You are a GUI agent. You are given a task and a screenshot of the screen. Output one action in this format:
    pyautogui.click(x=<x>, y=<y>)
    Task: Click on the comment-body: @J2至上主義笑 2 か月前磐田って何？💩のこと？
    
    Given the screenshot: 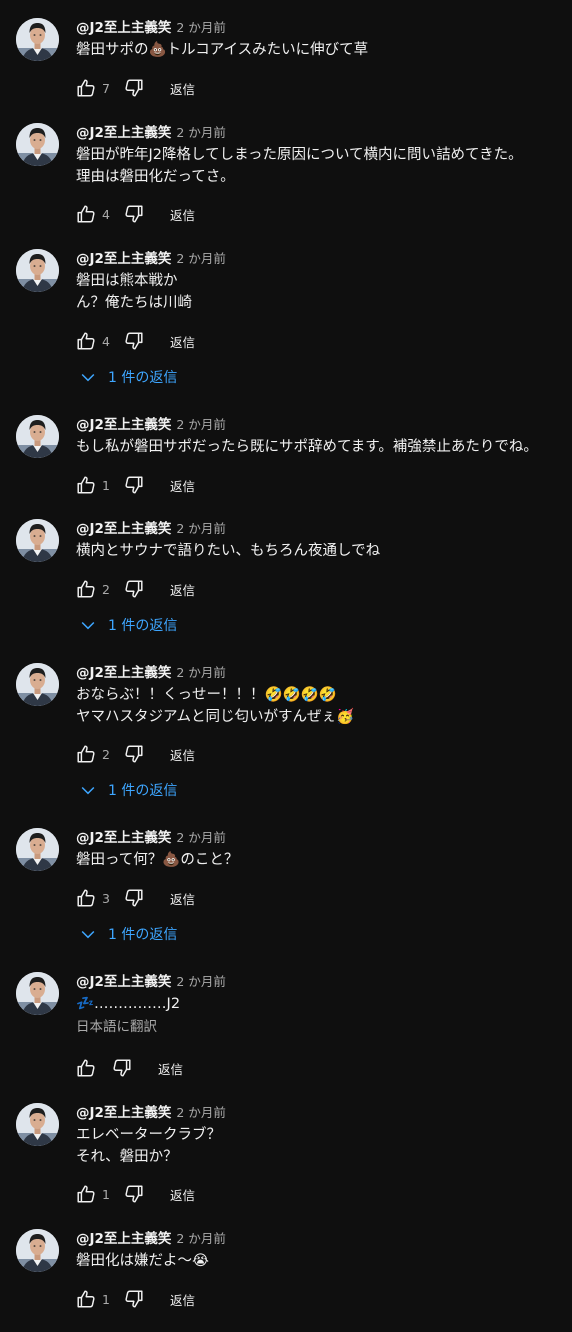 What is the action you would take?
    pyautogui.click(x=320, y=849)
    